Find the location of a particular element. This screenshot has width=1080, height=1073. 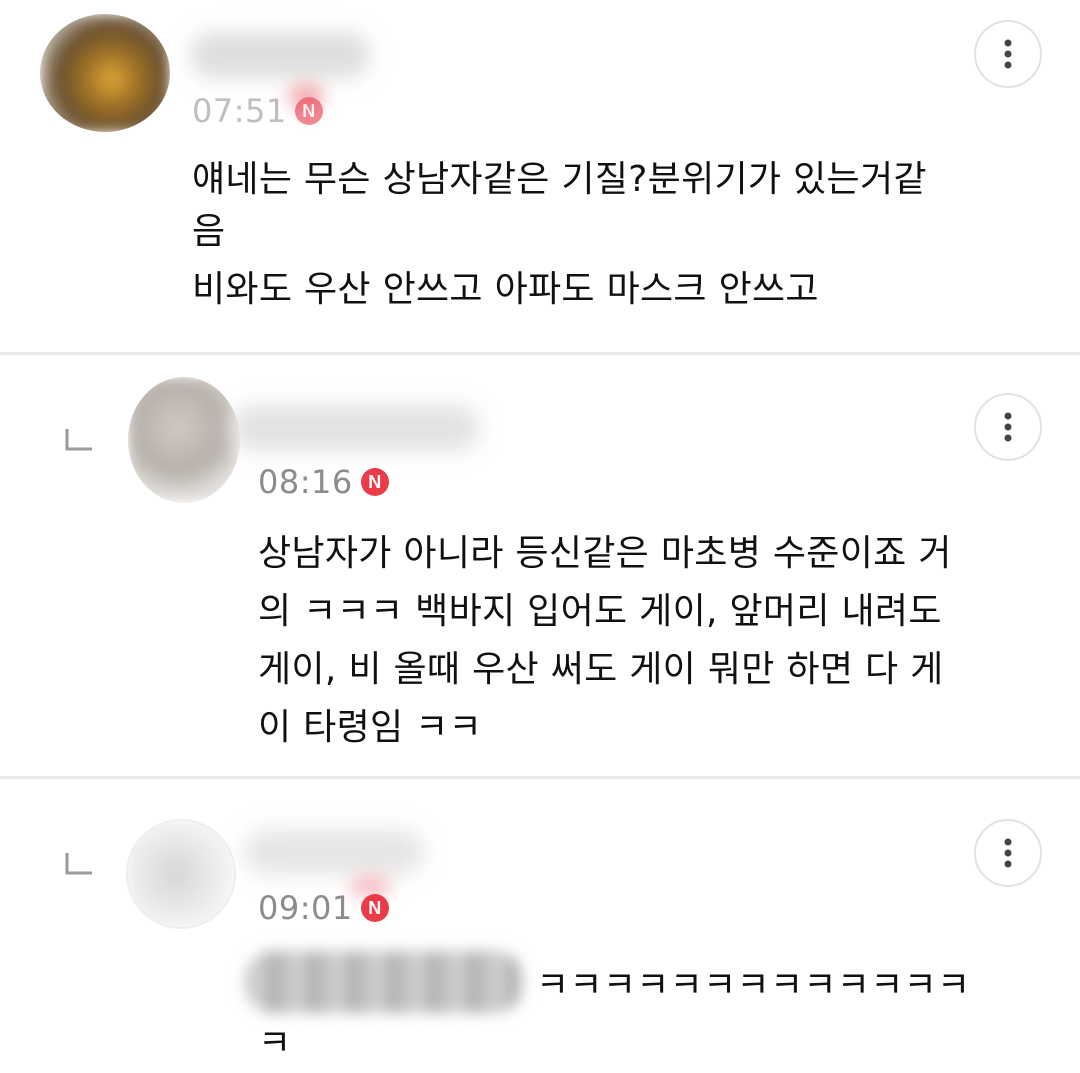

comment-time: 09:01 is located at coordinates (305, 908).